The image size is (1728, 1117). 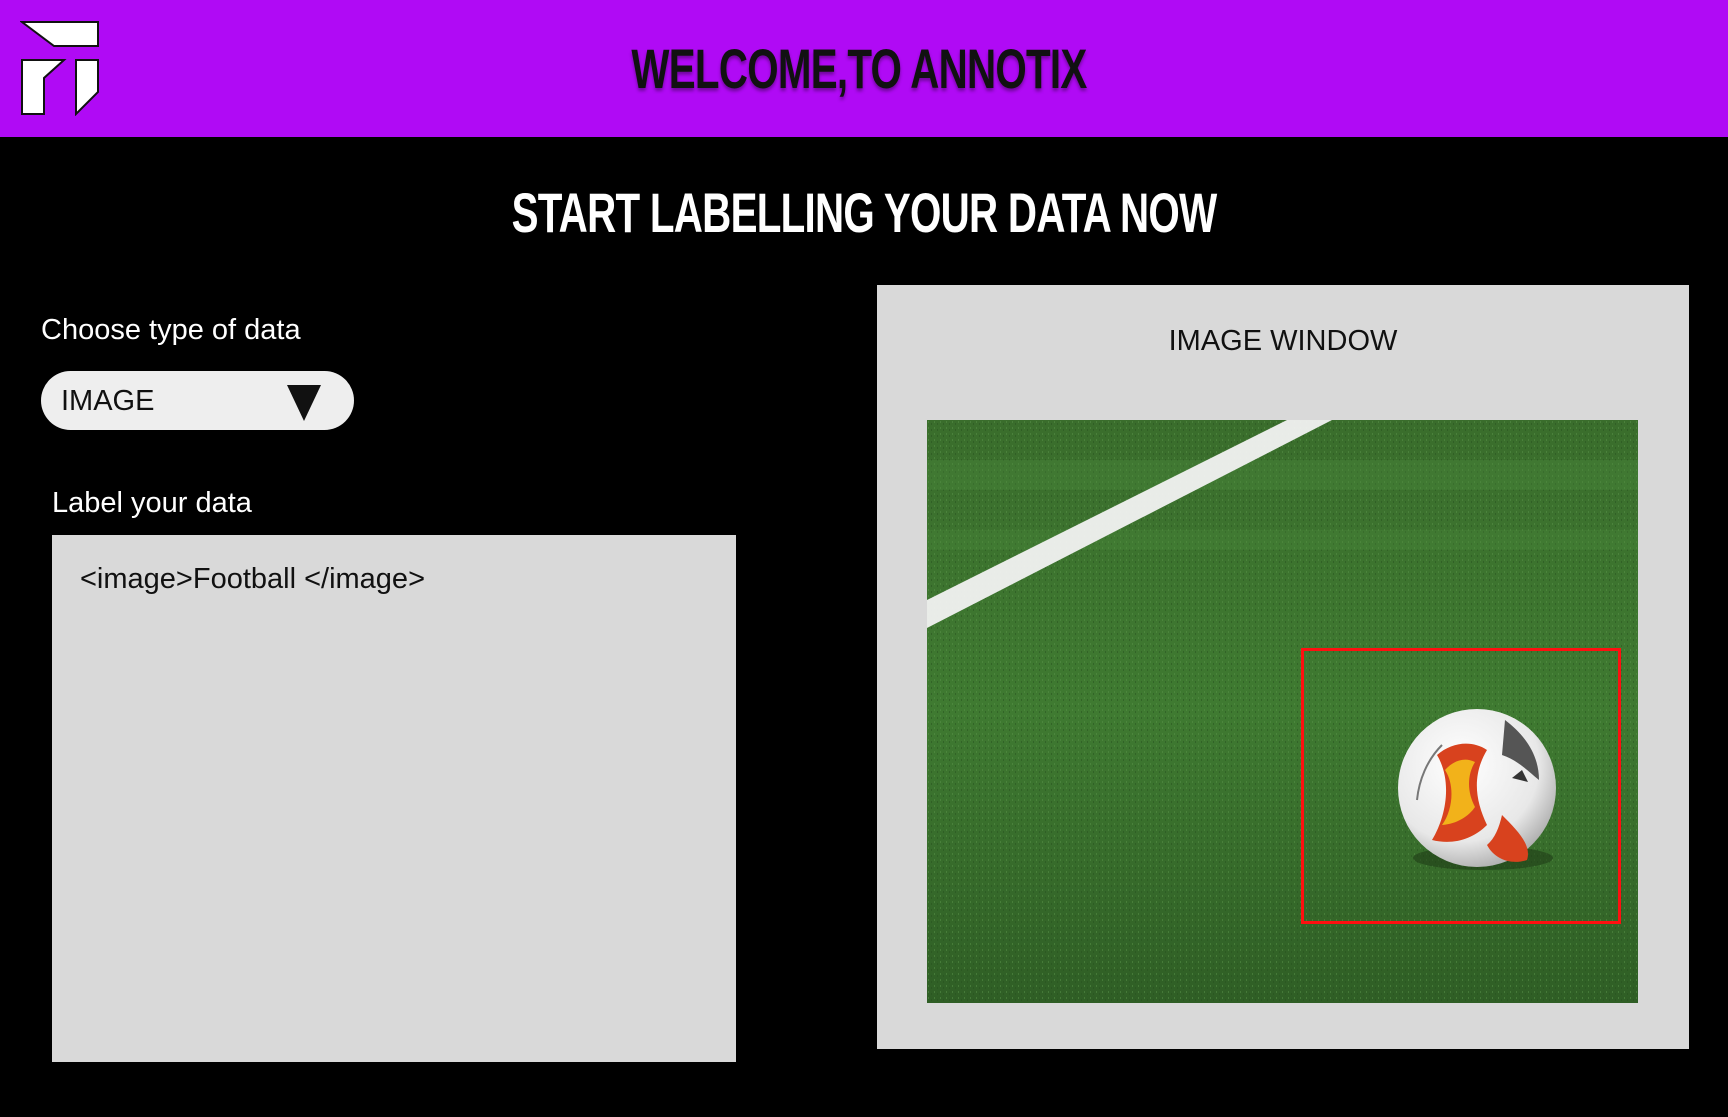 I want to click on app-title: WELCOME,TO ANNOTIX, so click(x=859, y=68).